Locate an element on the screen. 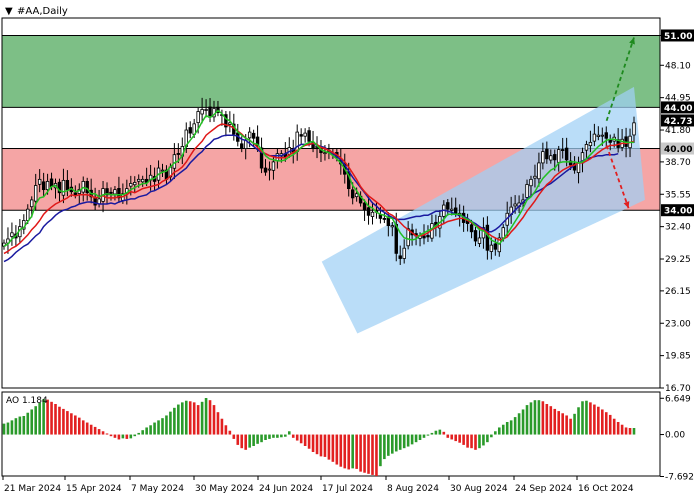 The image size is (700, 503). price-tick-label: 19.85 is located at coordinates (678, 357).